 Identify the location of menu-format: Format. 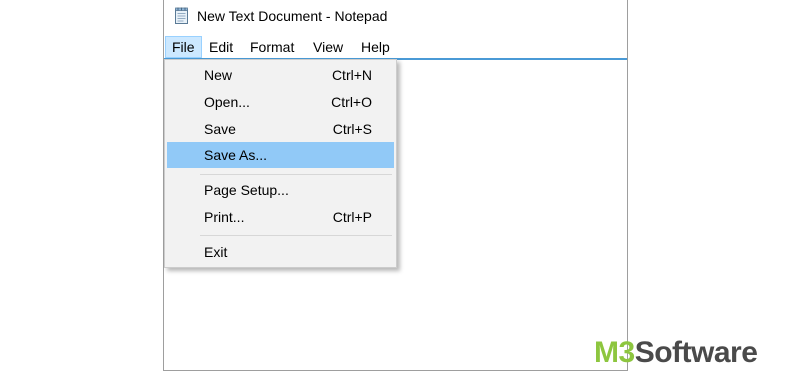
(272, 47).